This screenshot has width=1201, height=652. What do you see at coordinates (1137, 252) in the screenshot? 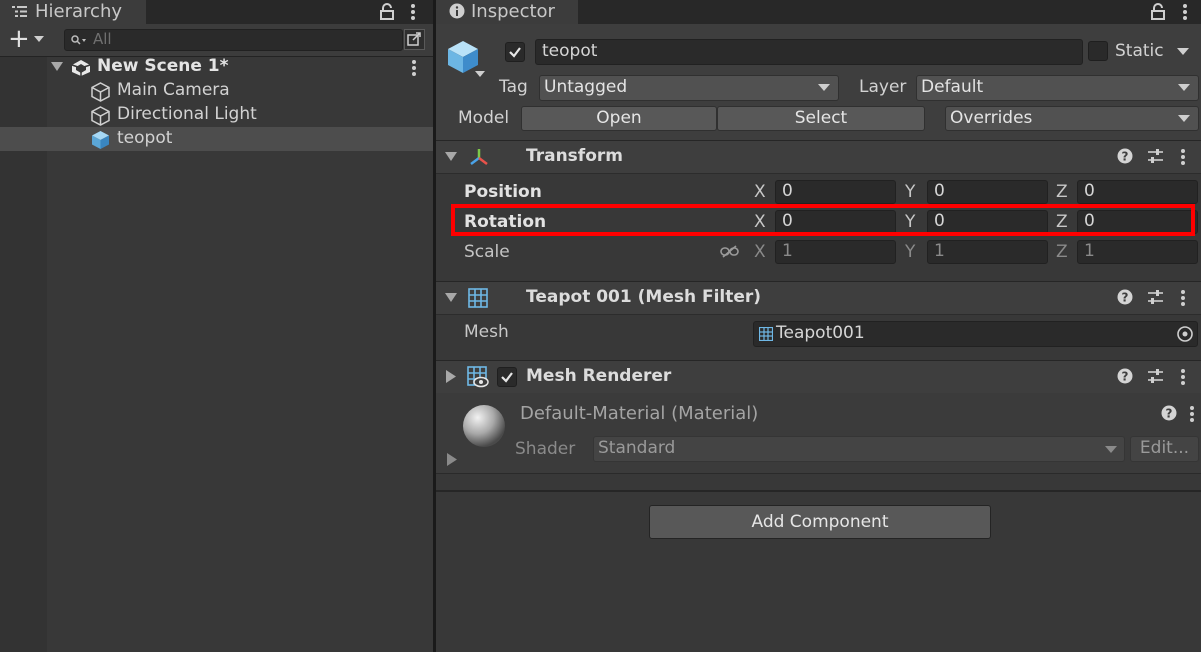
I see `scale-z-field: 1` at bounding box center [1137, 252].